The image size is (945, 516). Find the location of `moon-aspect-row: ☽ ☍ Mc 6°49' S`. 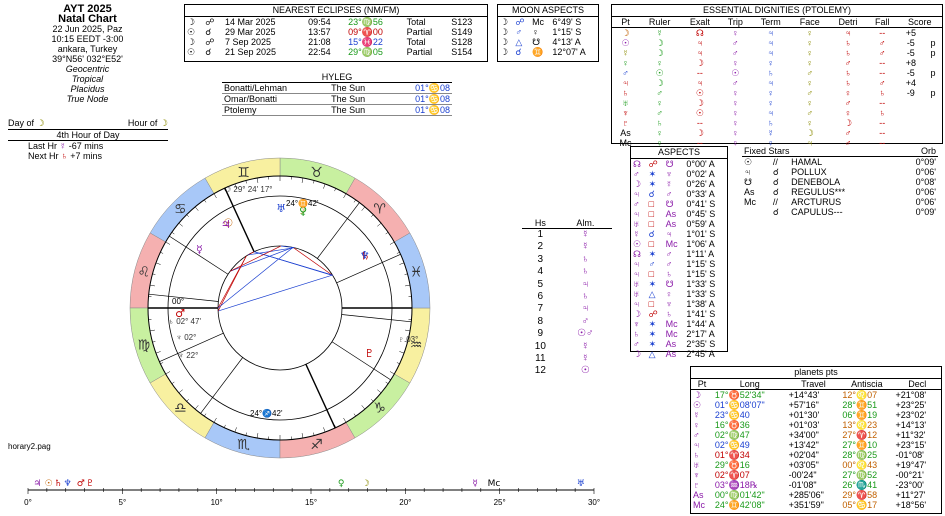

moon-aspect-row: ☽ ☍ Mc 6°49' S is located at coordinates (548, 22).